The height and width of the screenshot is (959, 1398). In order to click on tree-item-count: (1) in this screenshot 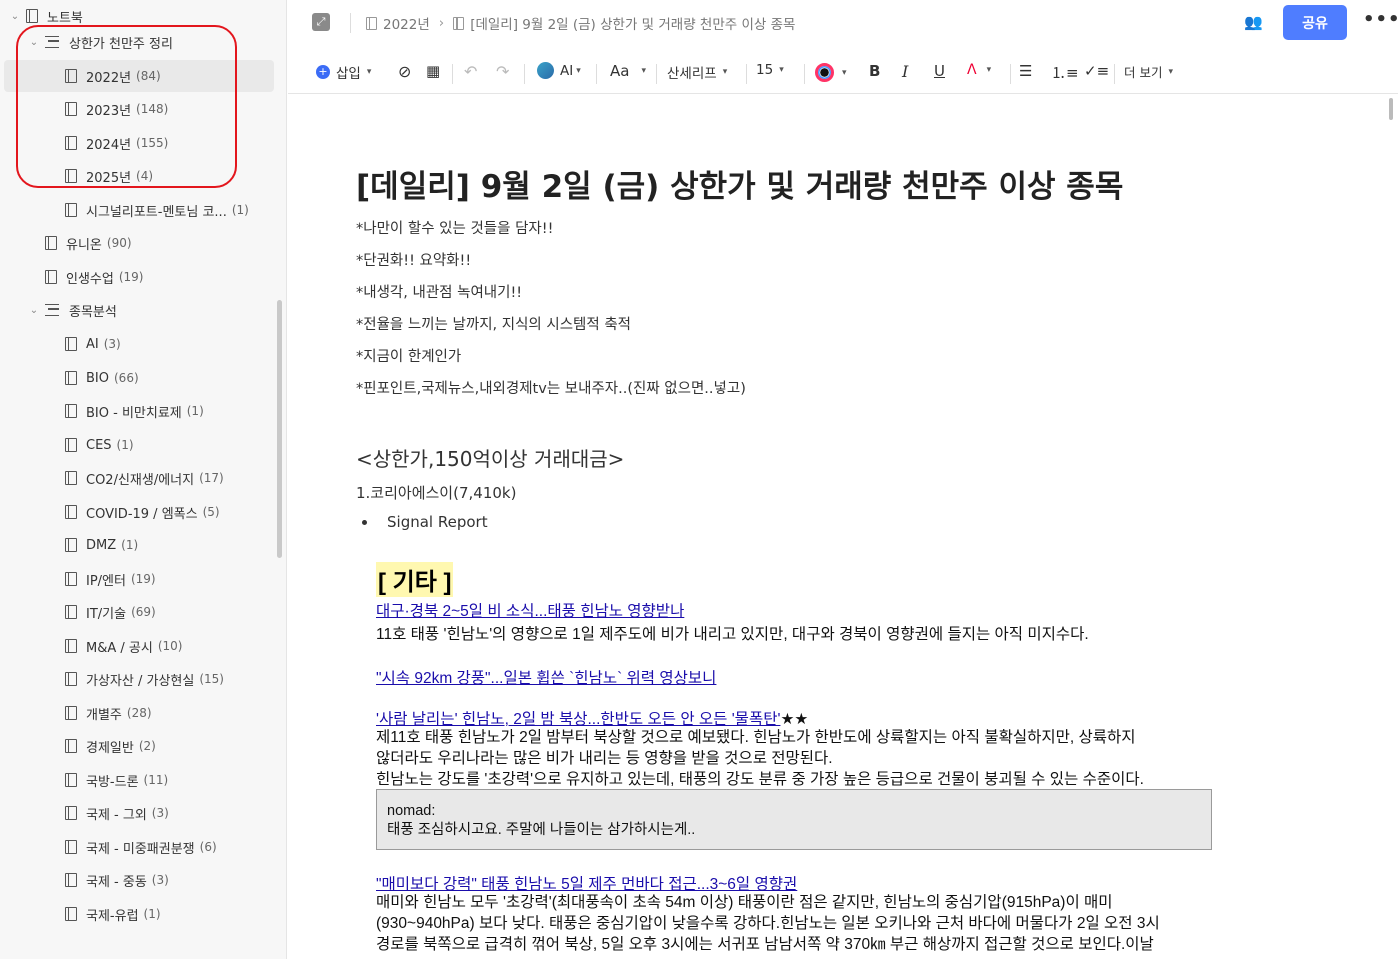, I will do `click(195, 411)`.